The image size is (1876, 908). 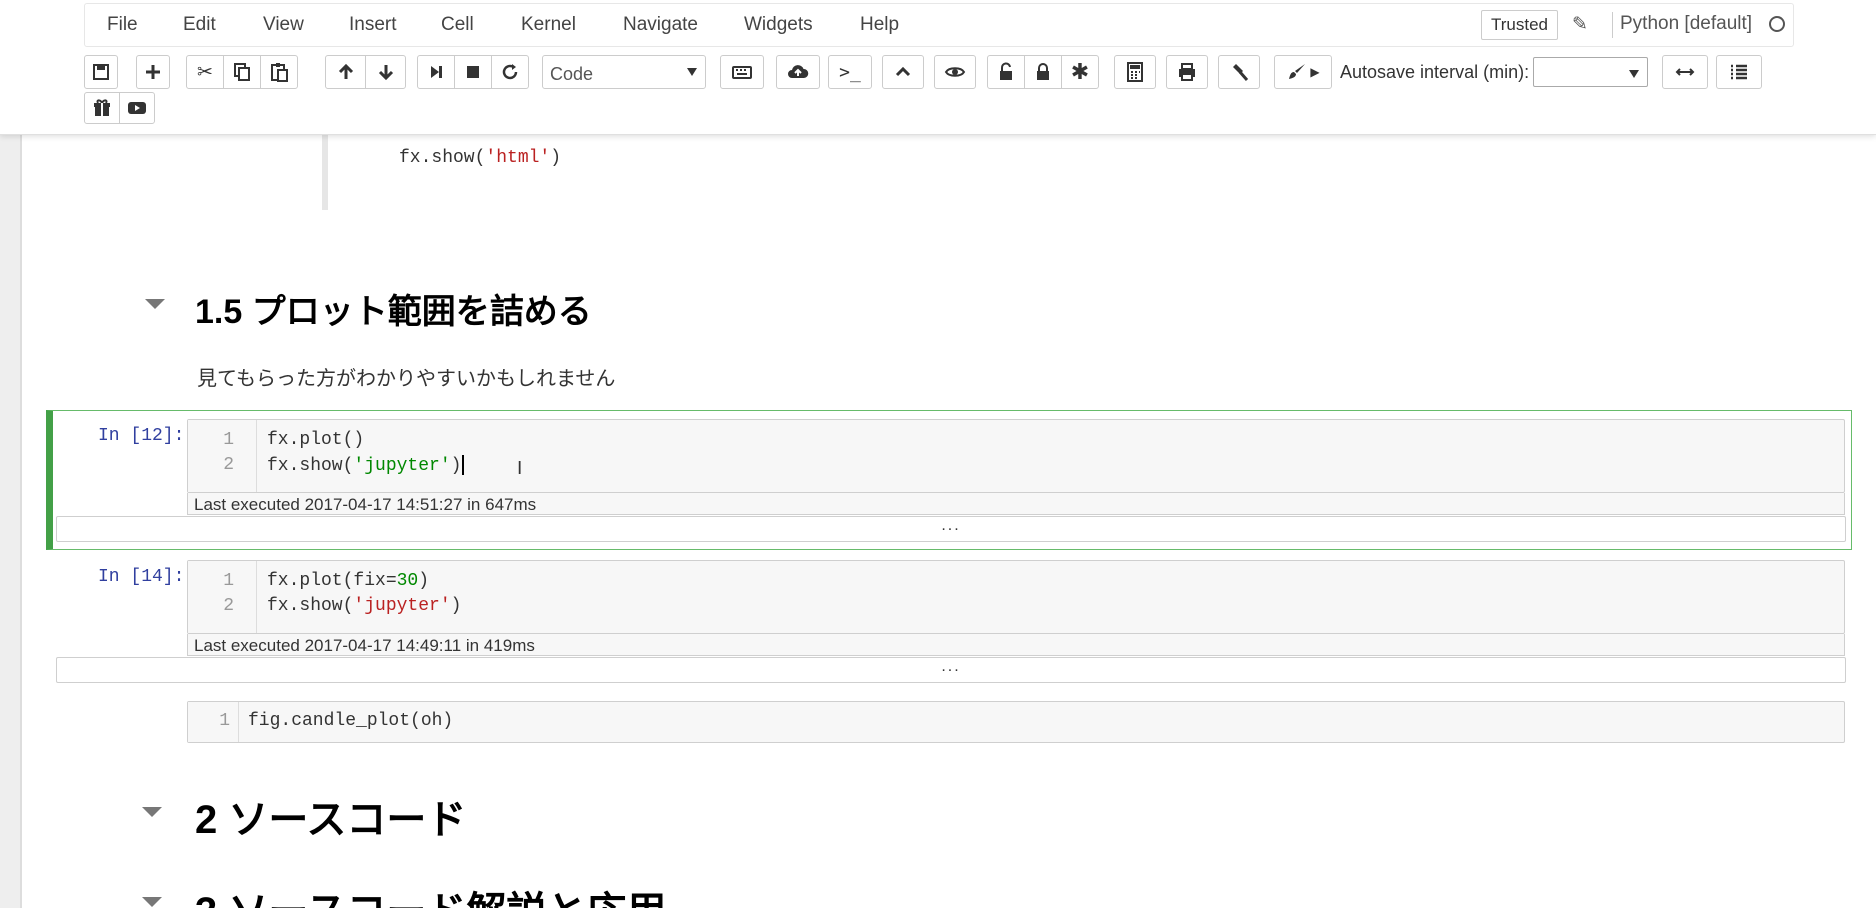 What do you see at coordinates (1590, 72) in the screenshot?
I see `autosave-select` at bounding box center [1590, 72].